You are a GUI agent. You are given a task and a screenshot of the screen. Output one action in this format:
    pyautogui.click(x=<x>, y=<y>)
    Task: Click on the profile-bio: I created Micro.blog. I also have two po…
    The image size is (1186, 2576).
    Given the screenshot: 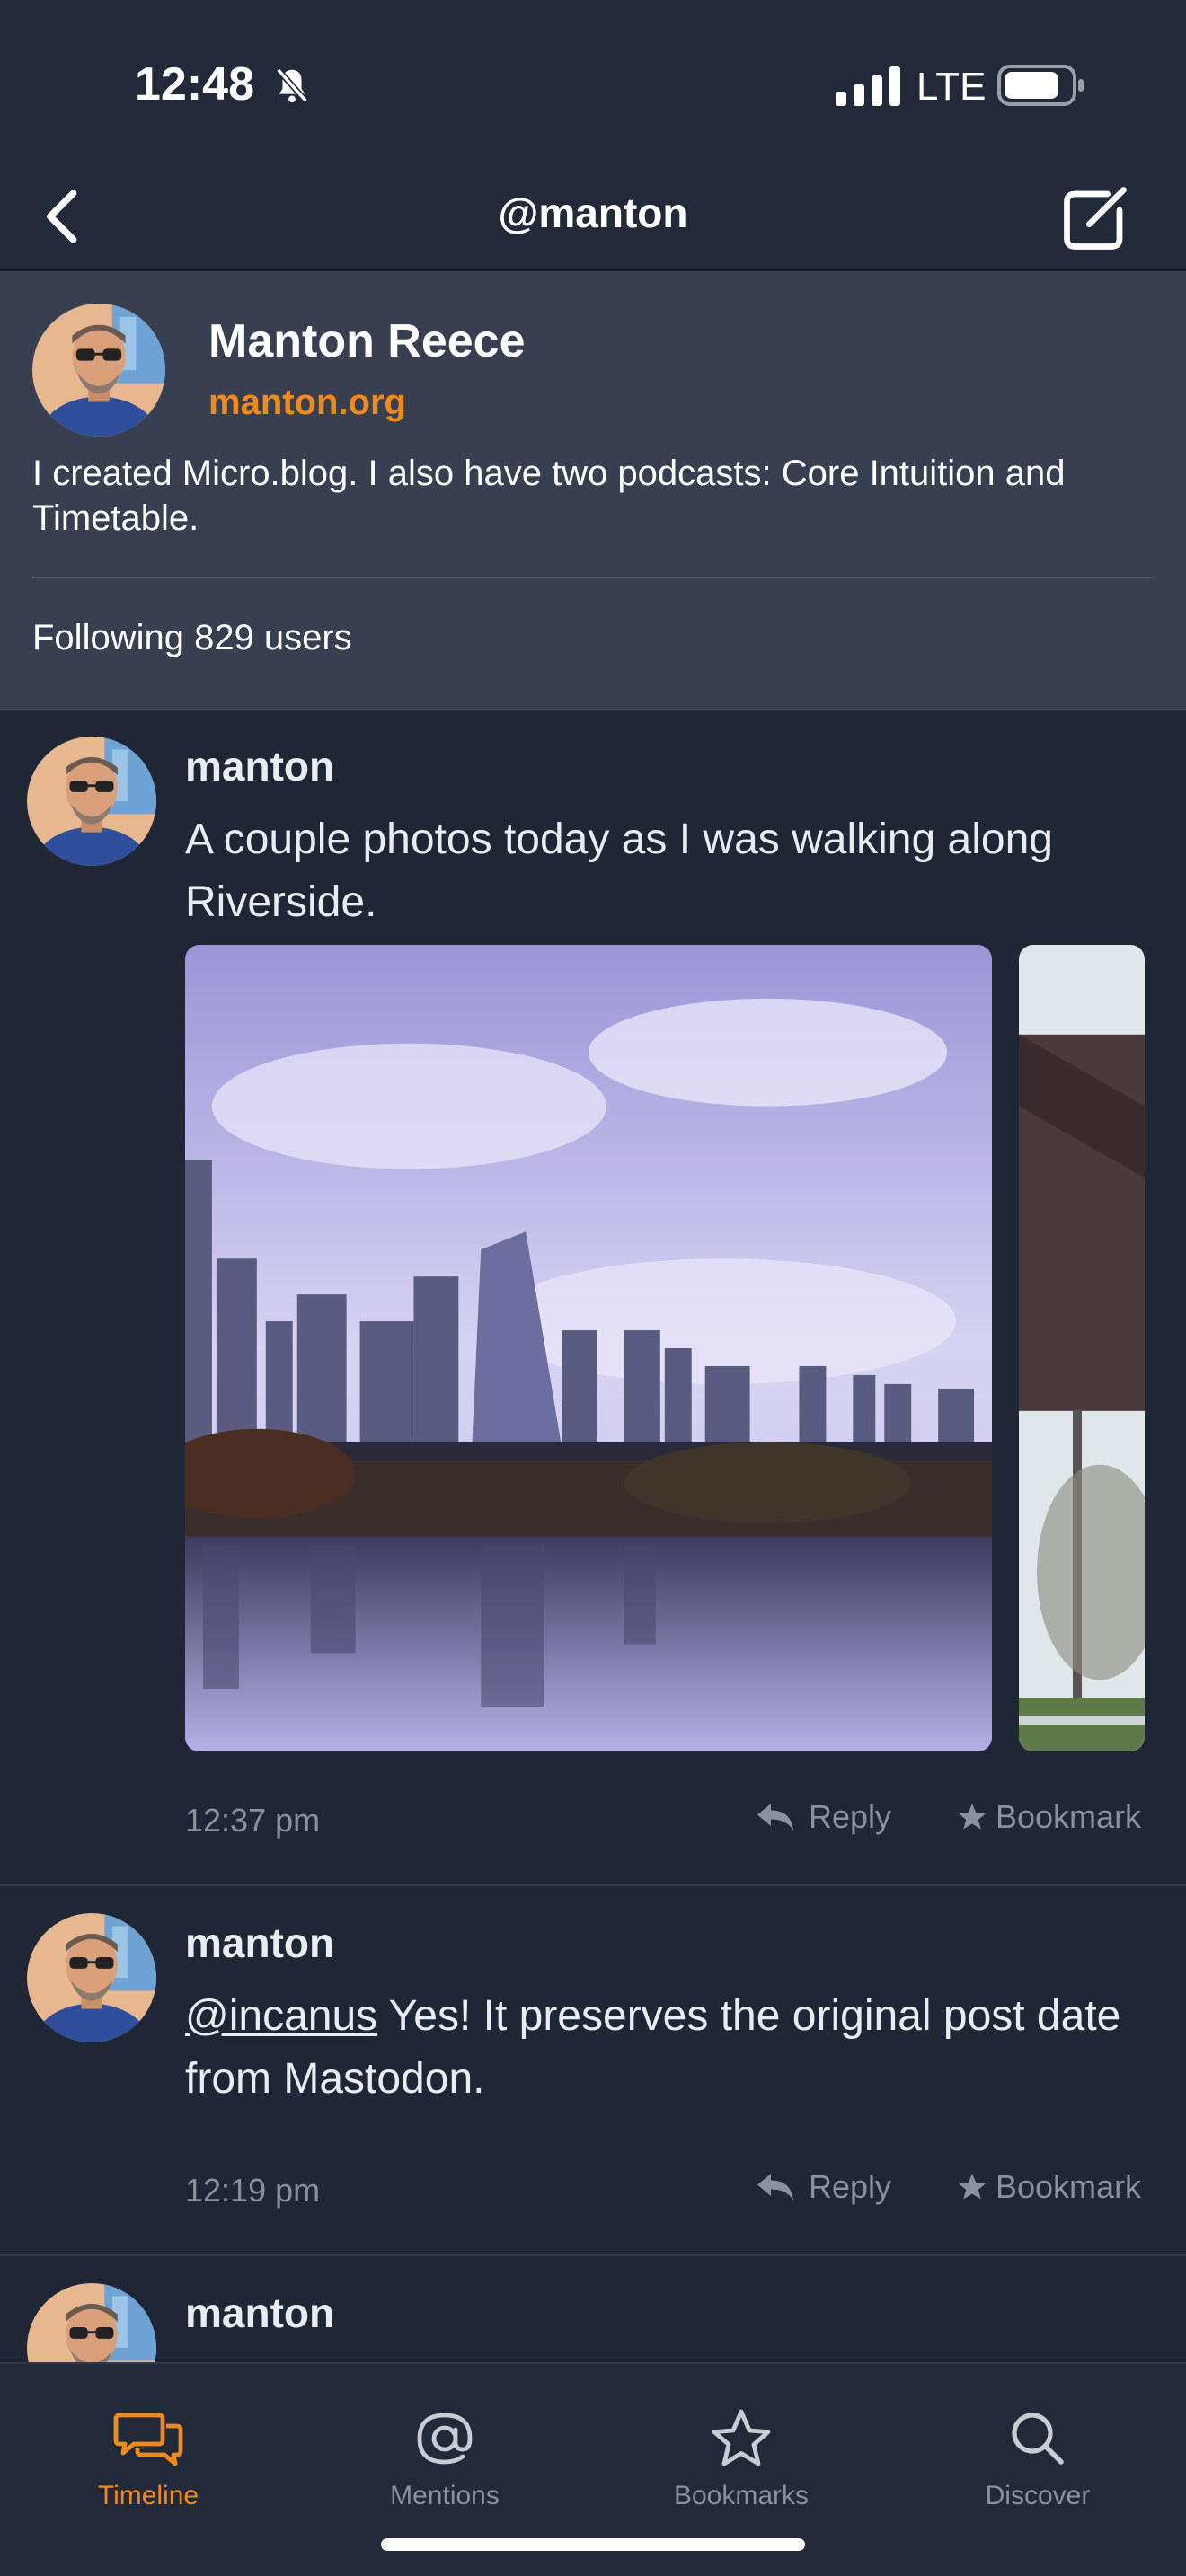 What is the action you would take?
    pyautogui.click(x=549, y=496)
    